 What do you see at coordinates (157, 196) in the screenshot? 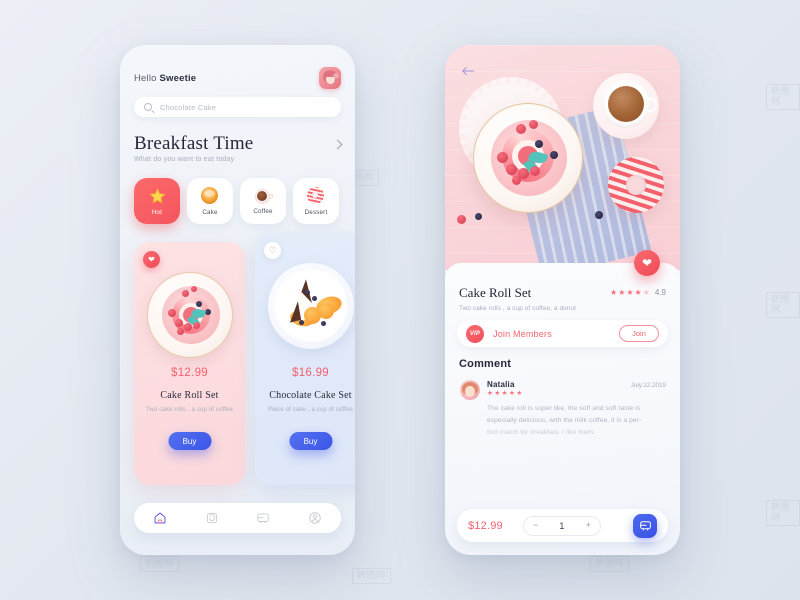
I see `star-icon` at bounding box center [157, 196].